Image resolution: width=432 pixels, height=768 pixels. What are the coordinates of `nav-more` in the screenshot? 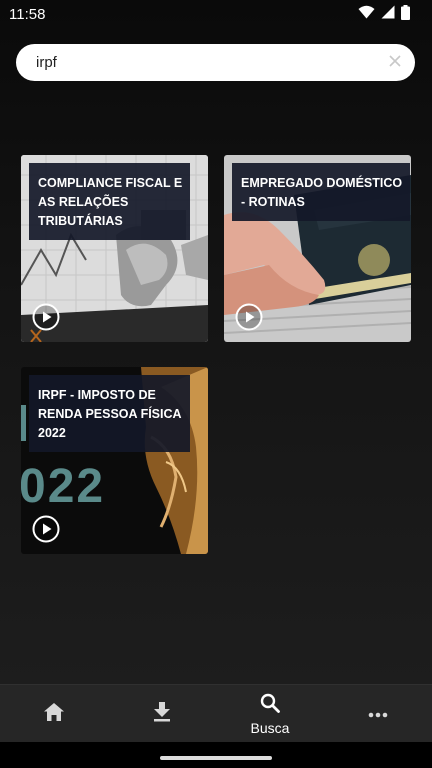 It's located at (378, 714).